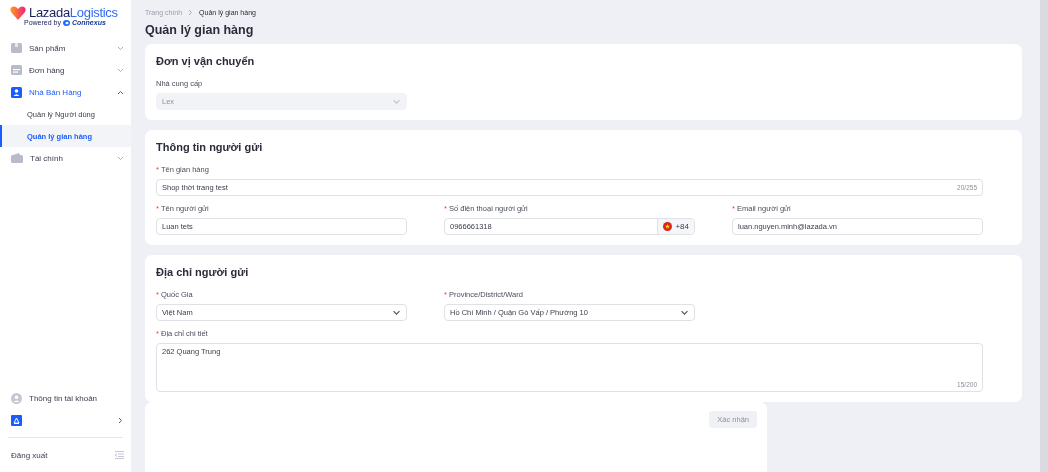  What do you see at coordinates (200, 30) in the screenshot?
I see `page-title: Quản lý gian hàng` at bounding box center [200, 30].